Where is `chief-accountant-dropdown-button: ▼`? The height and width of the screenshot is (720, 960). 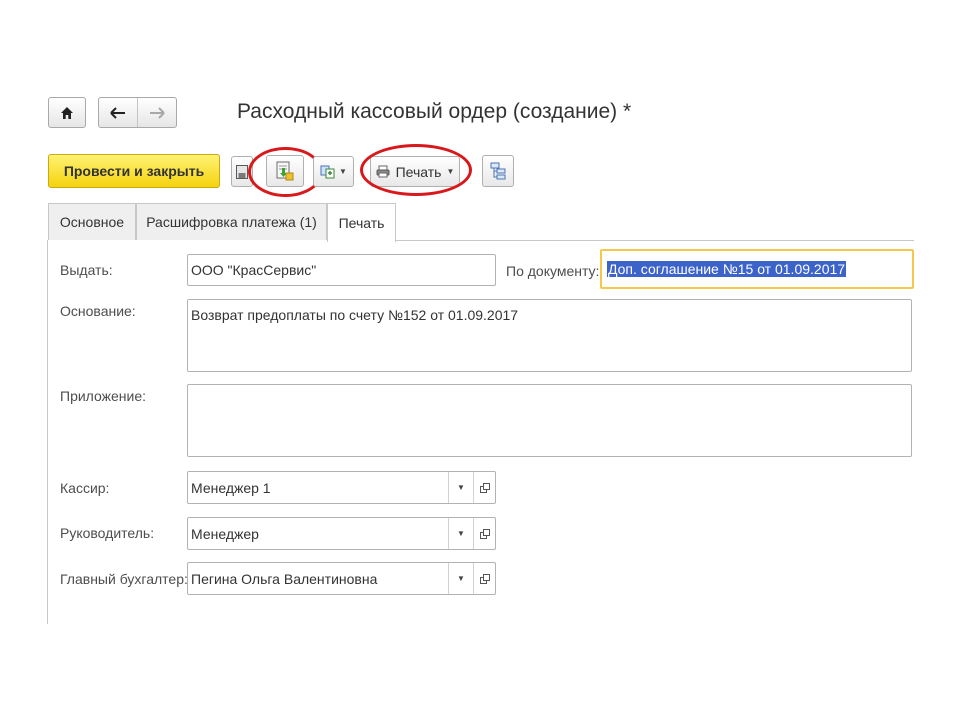
chief-accountant-dropdown-button: ▼ is located at coordinates (460, 578).